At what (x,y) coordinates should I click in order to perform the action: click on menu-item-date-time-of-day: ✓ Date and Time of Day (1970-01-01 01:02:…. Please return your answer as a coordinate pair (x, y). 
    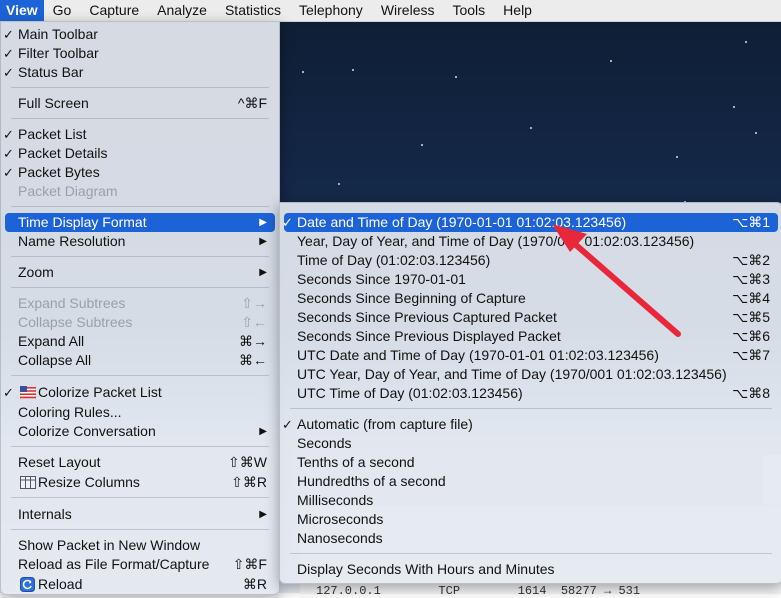
    Looking at the image, I should click on (530, 222).